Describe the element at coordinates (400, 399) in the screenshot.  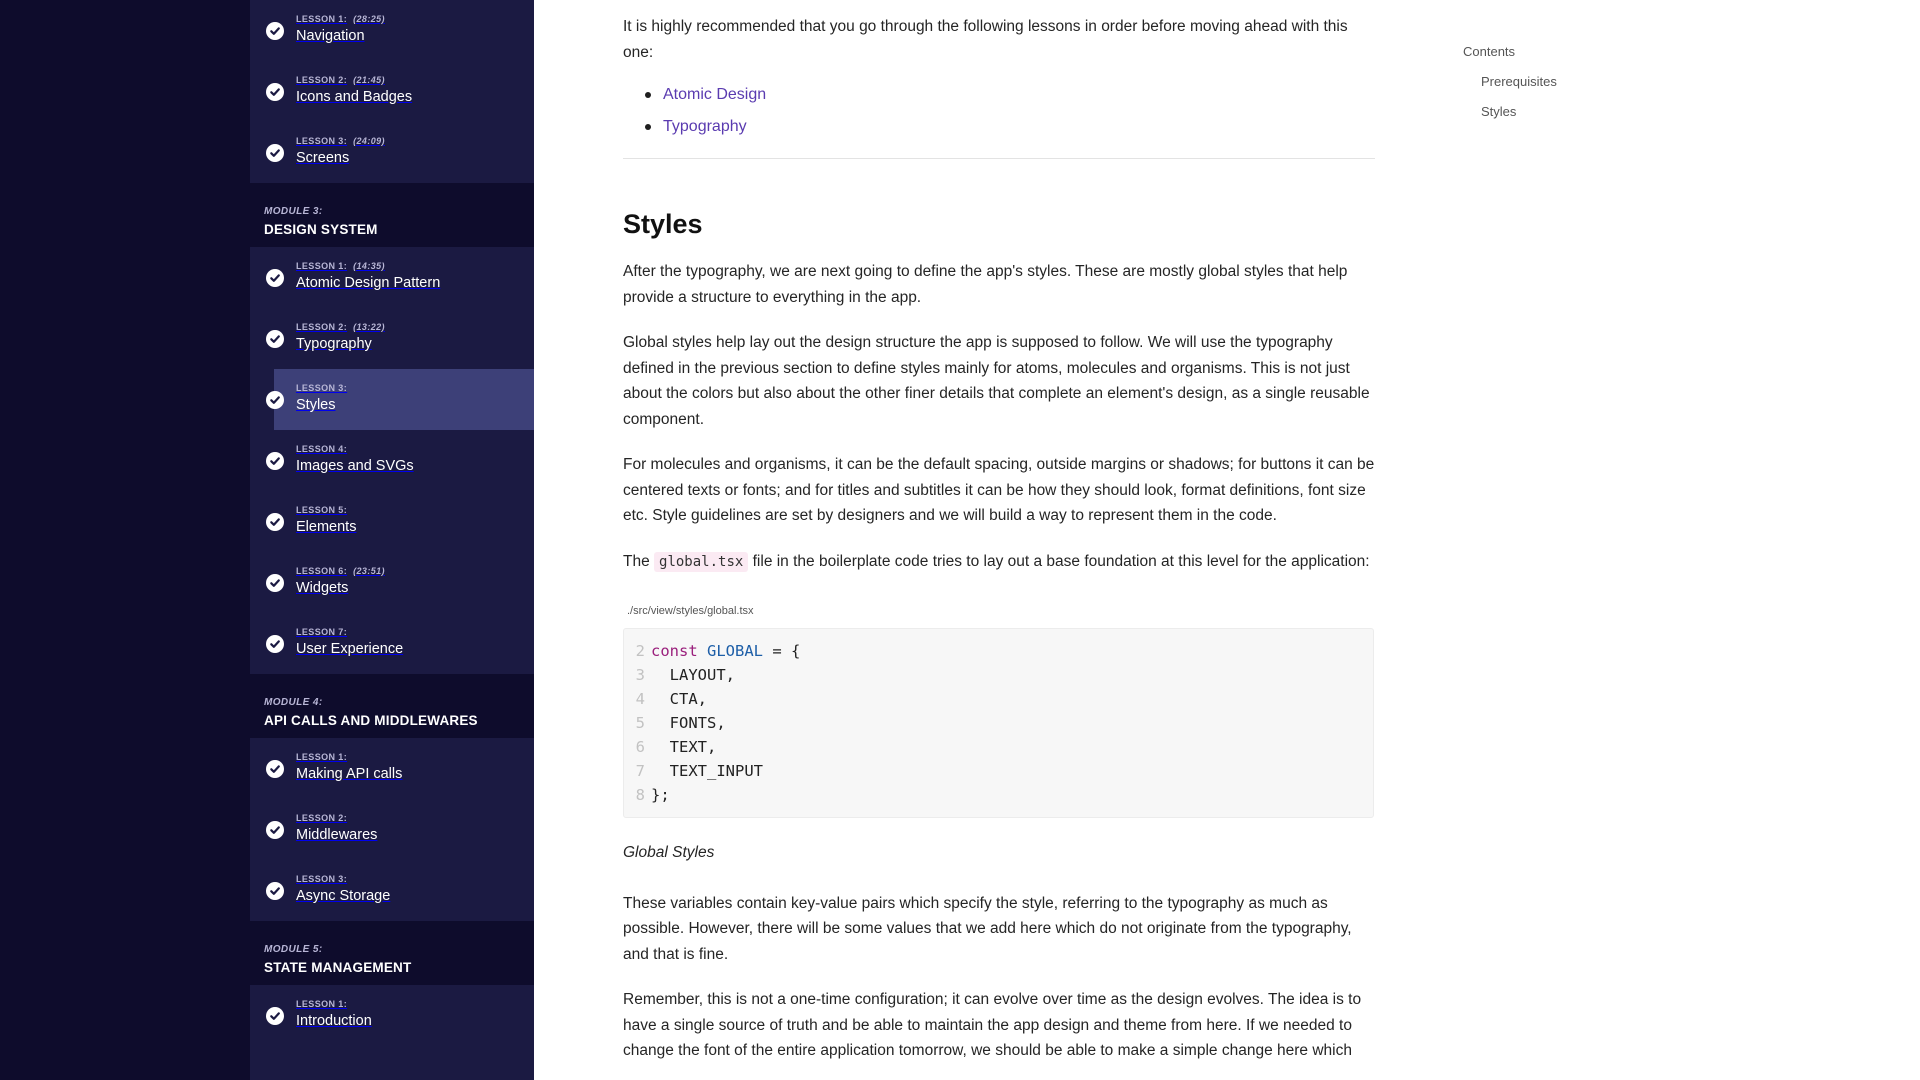
I see `sidebar-lesson-styles: LESSON 3: Styles` at that location.